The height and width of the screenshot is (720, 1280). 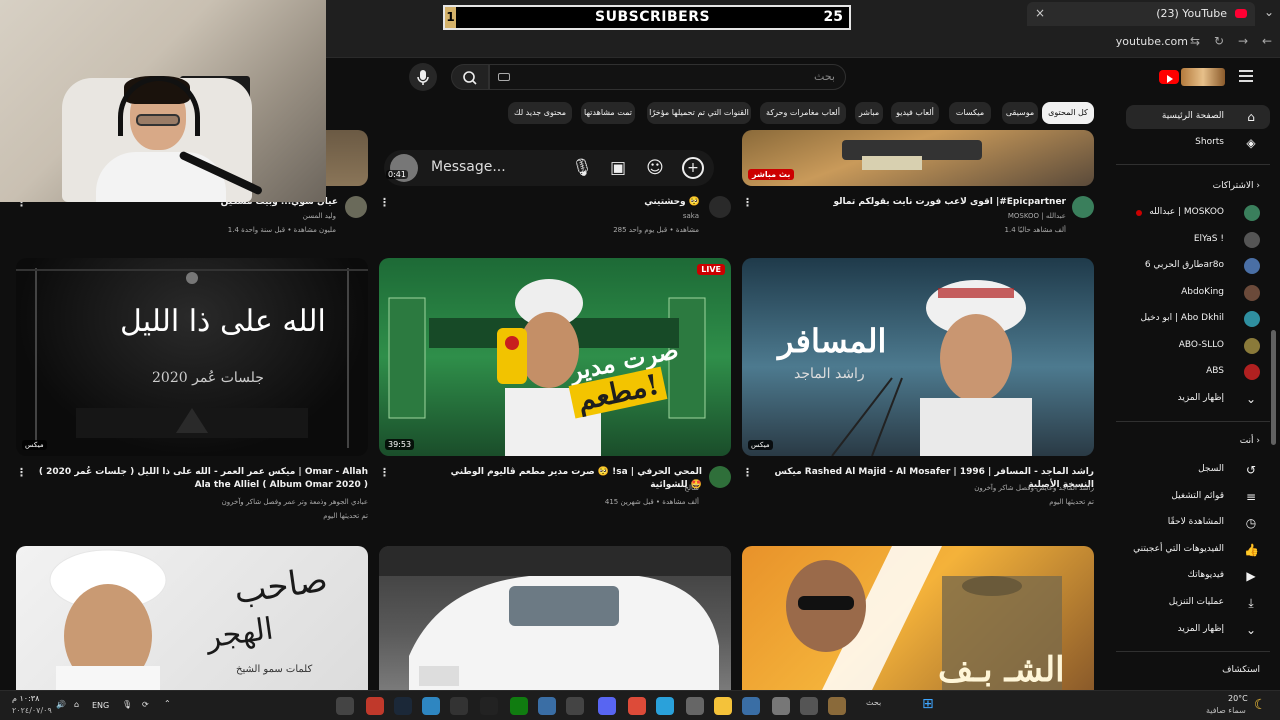 I want to click on github-icon, so click(x=489, y=706).